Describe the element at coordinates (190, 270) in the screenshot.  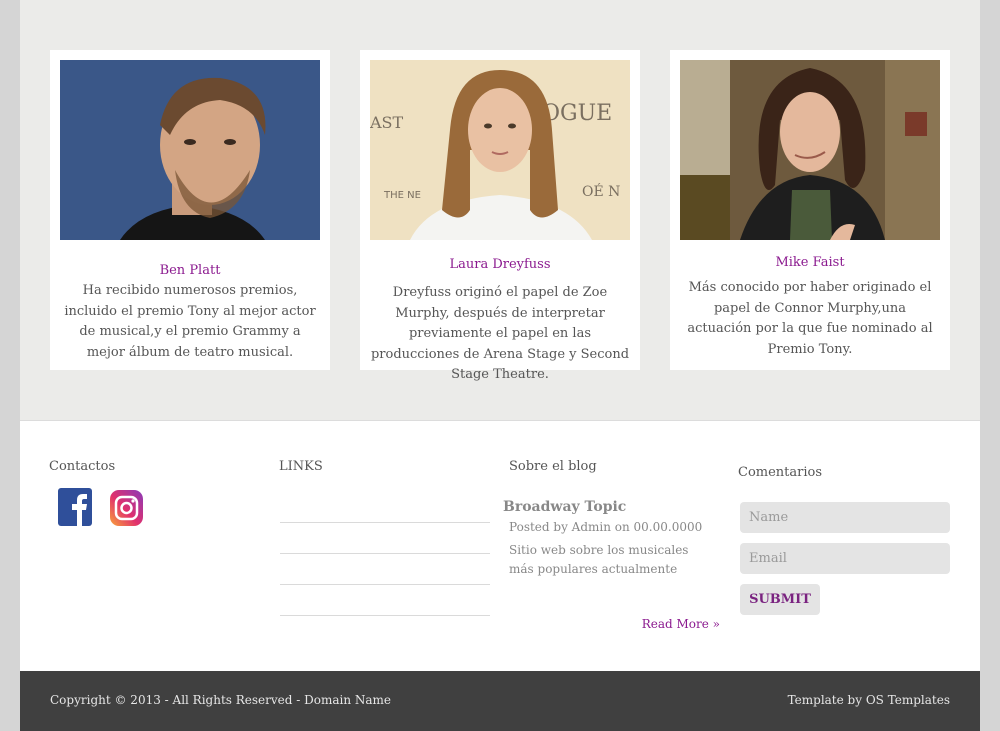
I see `cast-name: Ben Platt` at that location.